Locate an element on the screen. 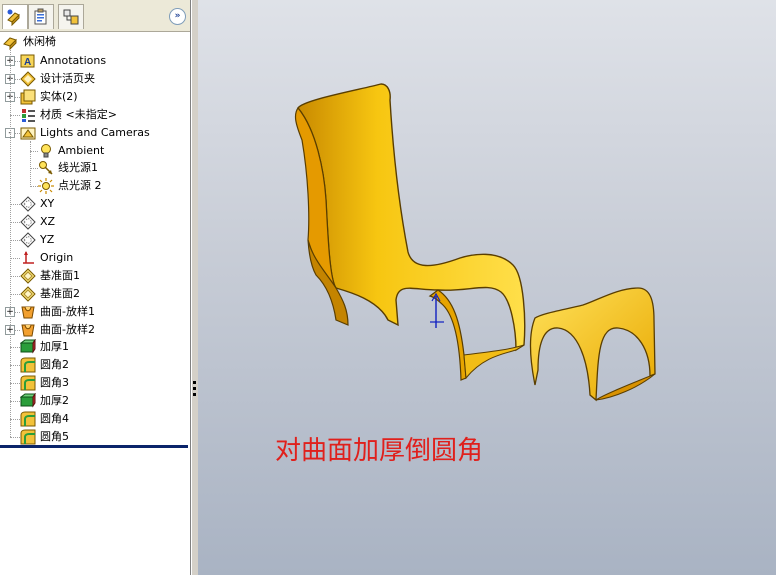 This screenshot has height=575, width=776. tree-item-label: 曲面-放样1 is located at coordinates (67, 311).